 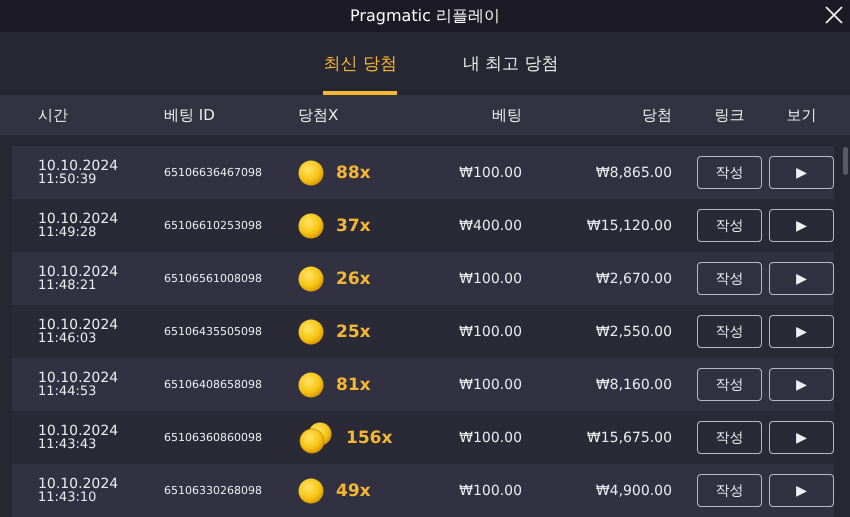 I want to click on time-text: 11:44:53, so click(x=68, y=391).